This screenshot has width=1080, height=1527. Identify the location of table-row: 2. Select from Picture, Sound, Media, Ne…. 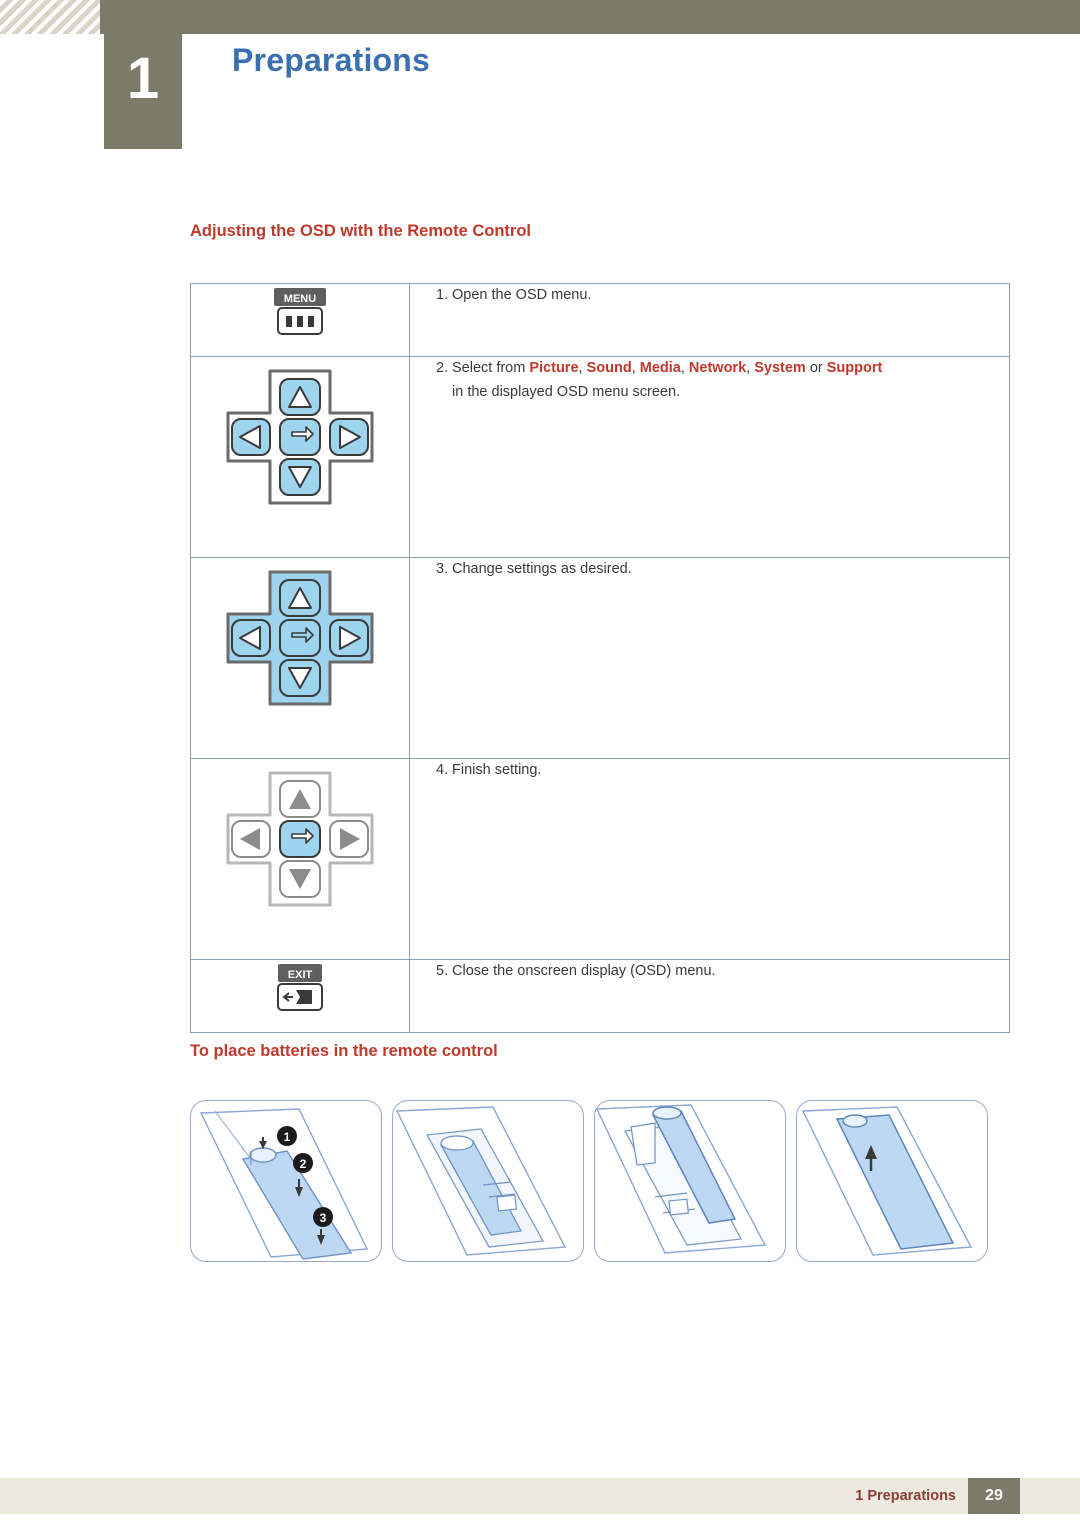
(600, 457).